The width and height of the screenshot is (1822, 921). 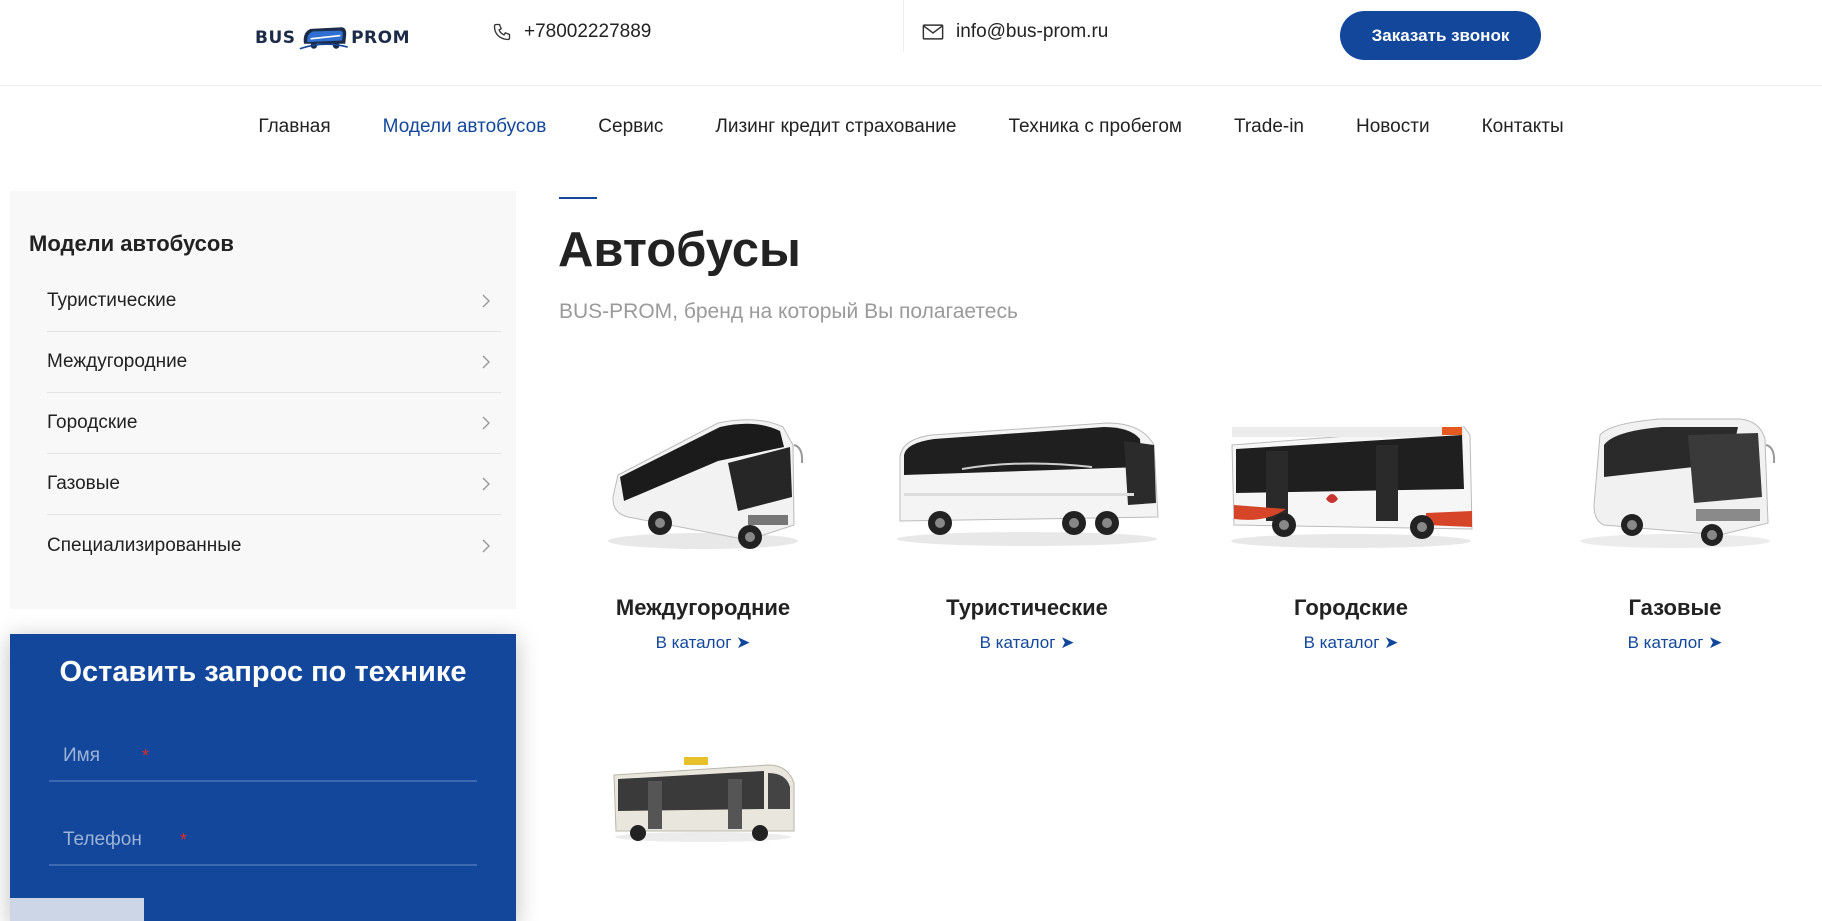 I want to click on nav-item-trade-in: Trade-in, so click(x=1269, y=128).